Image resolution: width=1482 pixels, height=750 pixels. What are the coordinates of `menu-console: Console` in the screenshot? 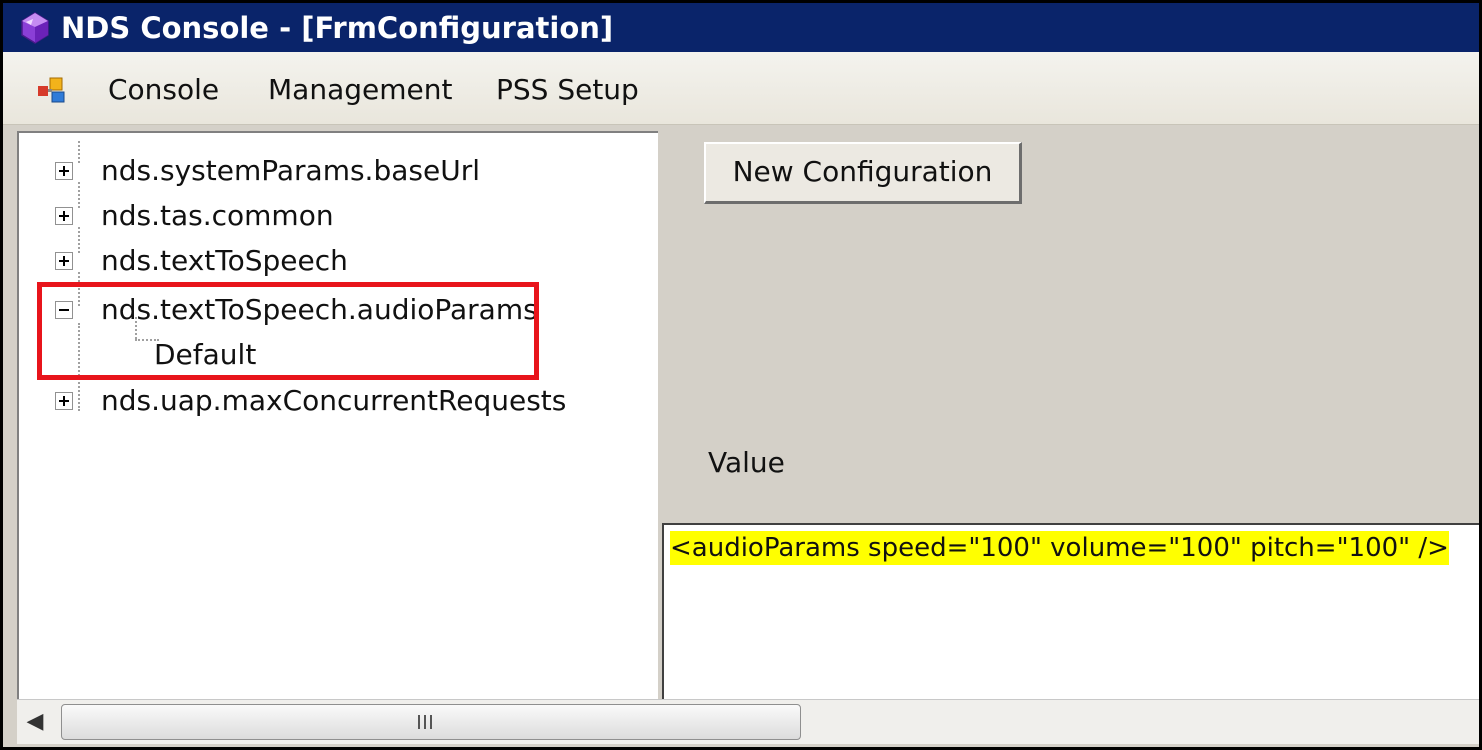 It's located at (163, 90).